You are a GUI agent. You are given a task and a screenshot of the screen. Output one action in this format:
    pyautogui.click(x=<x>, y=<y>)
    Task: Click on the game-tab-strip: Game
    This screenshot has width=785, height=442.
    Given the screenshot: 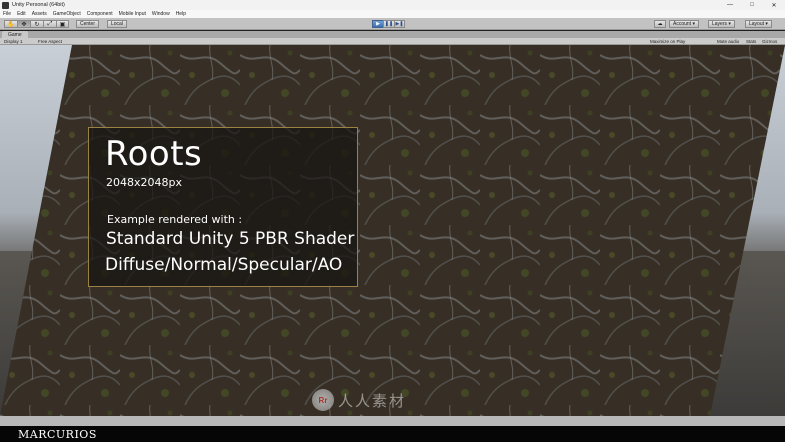 What is the action you would take?
    pyautogui.click(x=392, y=34)
    